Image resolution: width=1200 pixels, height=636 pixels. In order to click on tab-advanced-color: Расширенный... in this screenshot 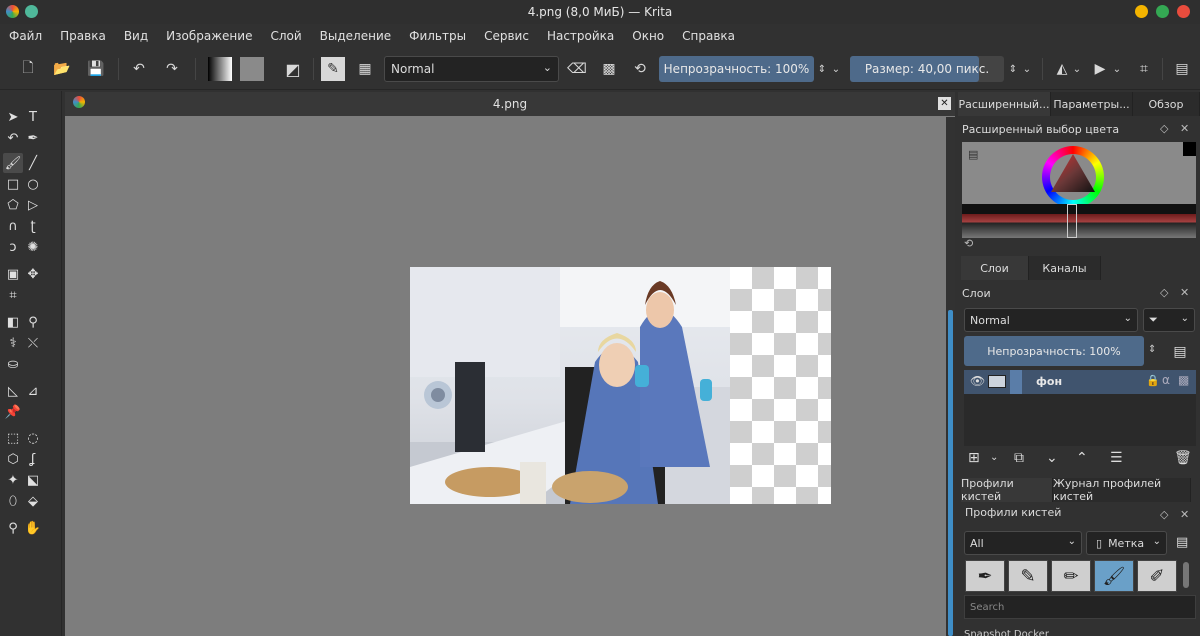, I will do `click(1004, 104)`.